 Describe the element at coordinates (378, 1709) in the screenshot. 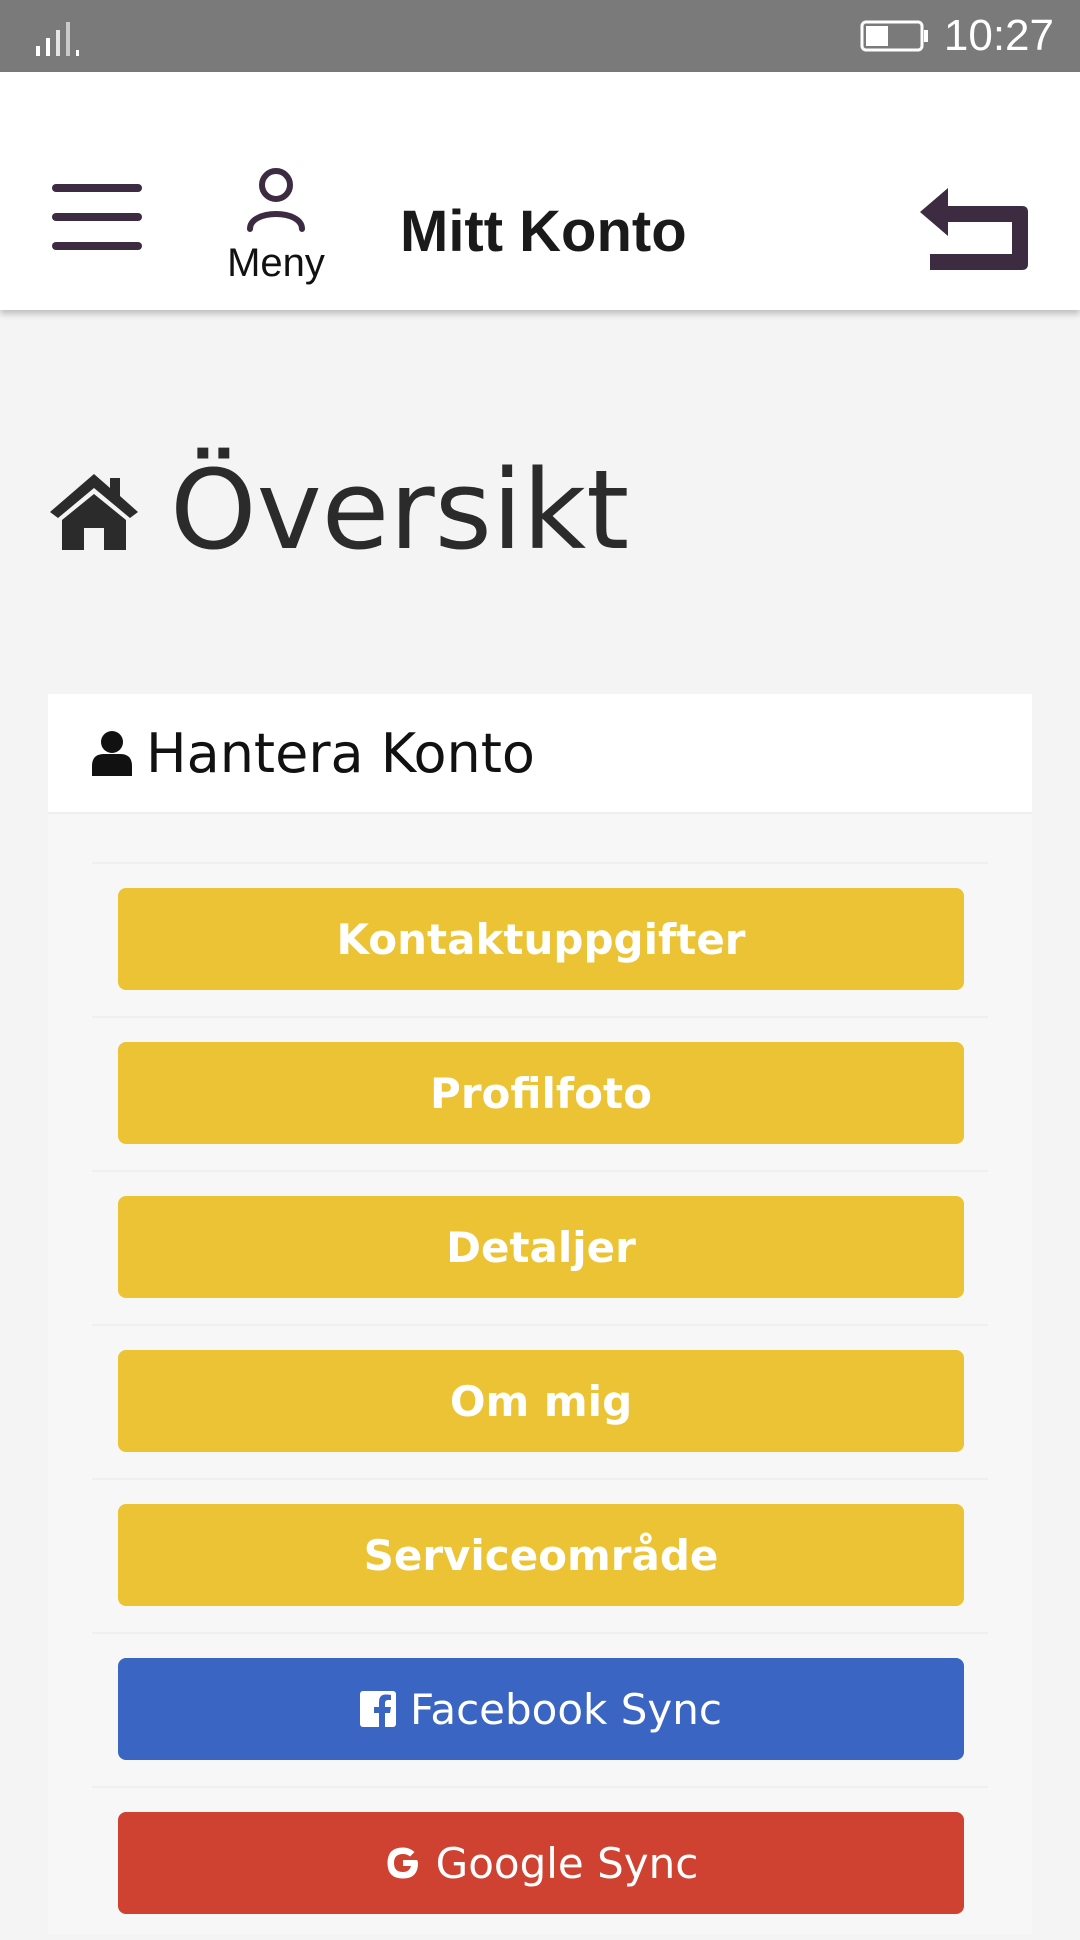

I see `facebook-icon` at that location.